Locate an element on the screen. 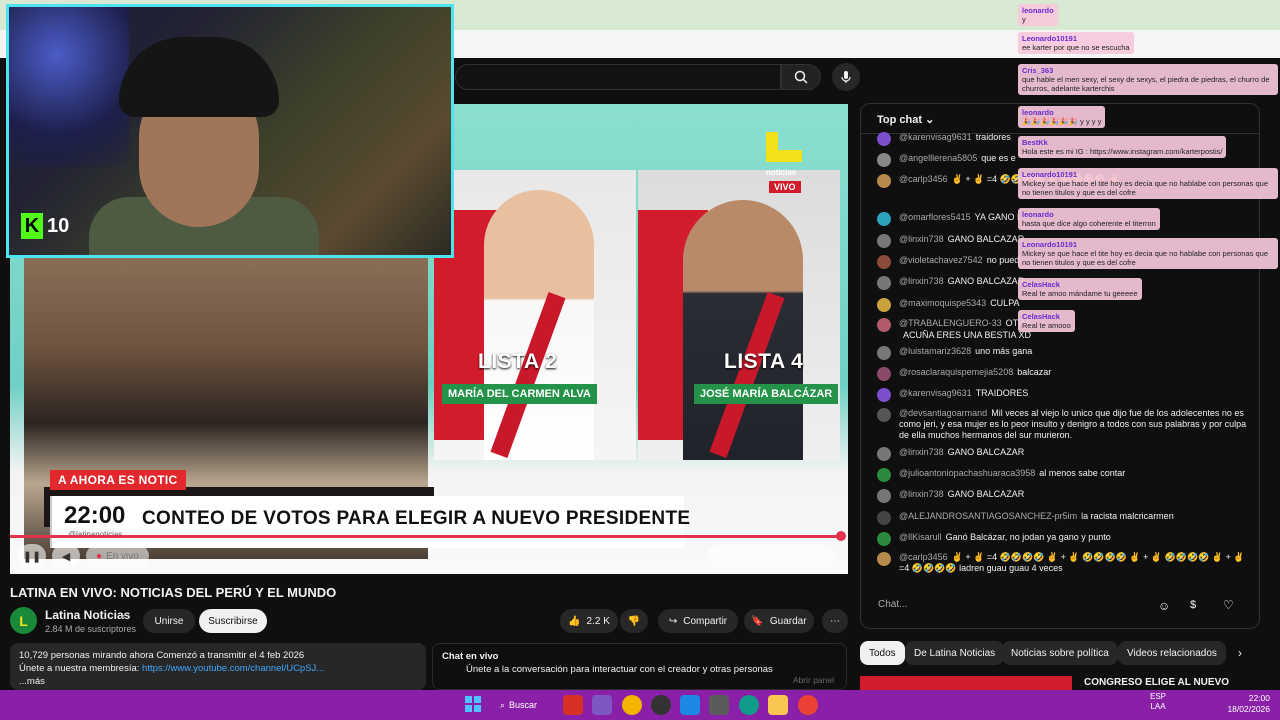 This screenshot has height=720, width=1280. app-icon-pdf is located at coordinates (573, 705).